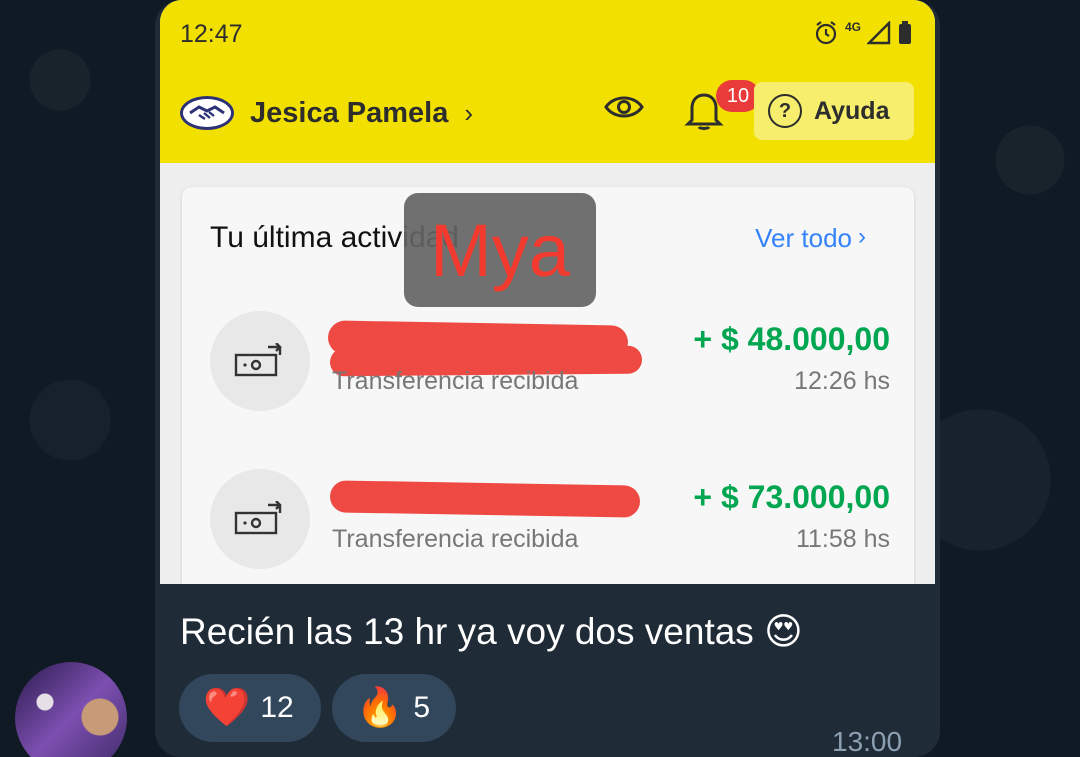 This screenshot has width=1080, height=757. What do you see at coordinates (879, 33) in the screenshot?
I see `signal-icon` at bounding box center [879, 33].